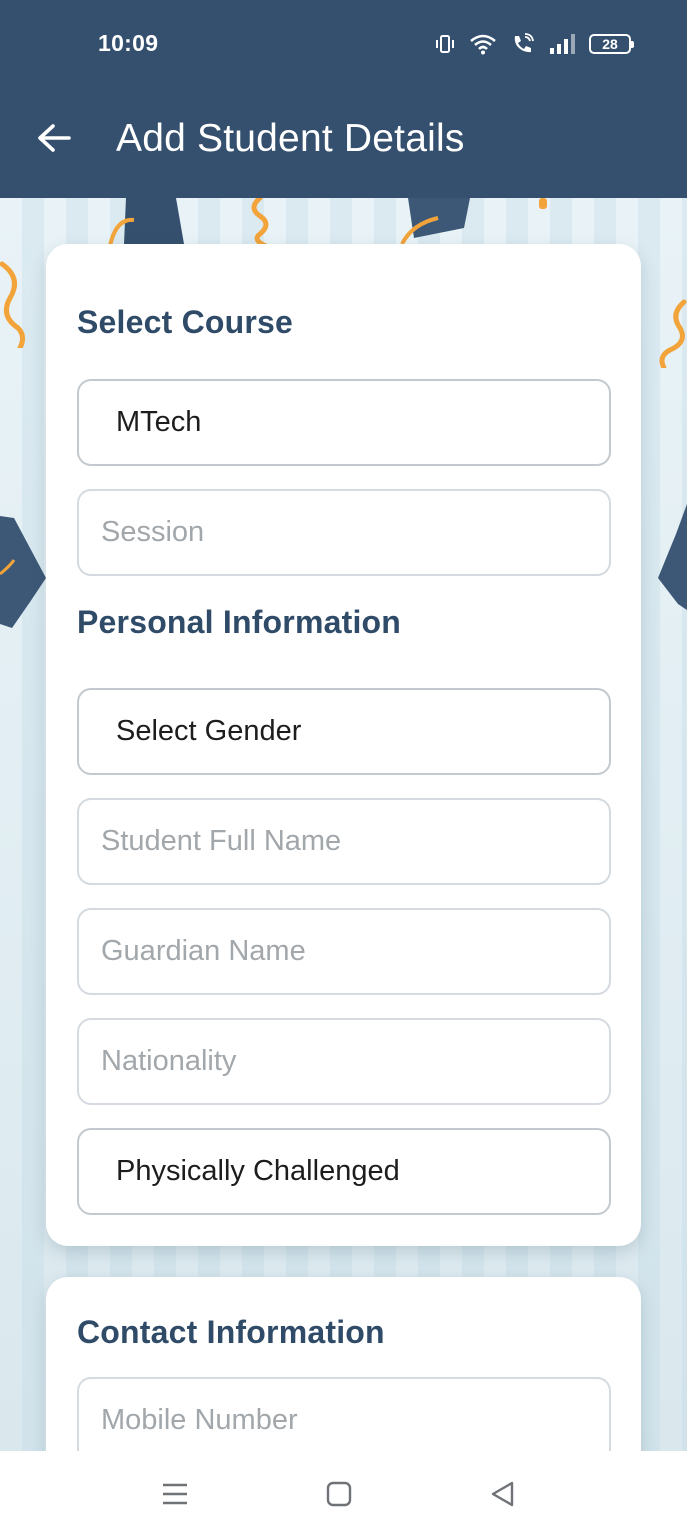 This screenshot has height=1536, width=687. I want to click on course-select: MTech, so click(344, 422).